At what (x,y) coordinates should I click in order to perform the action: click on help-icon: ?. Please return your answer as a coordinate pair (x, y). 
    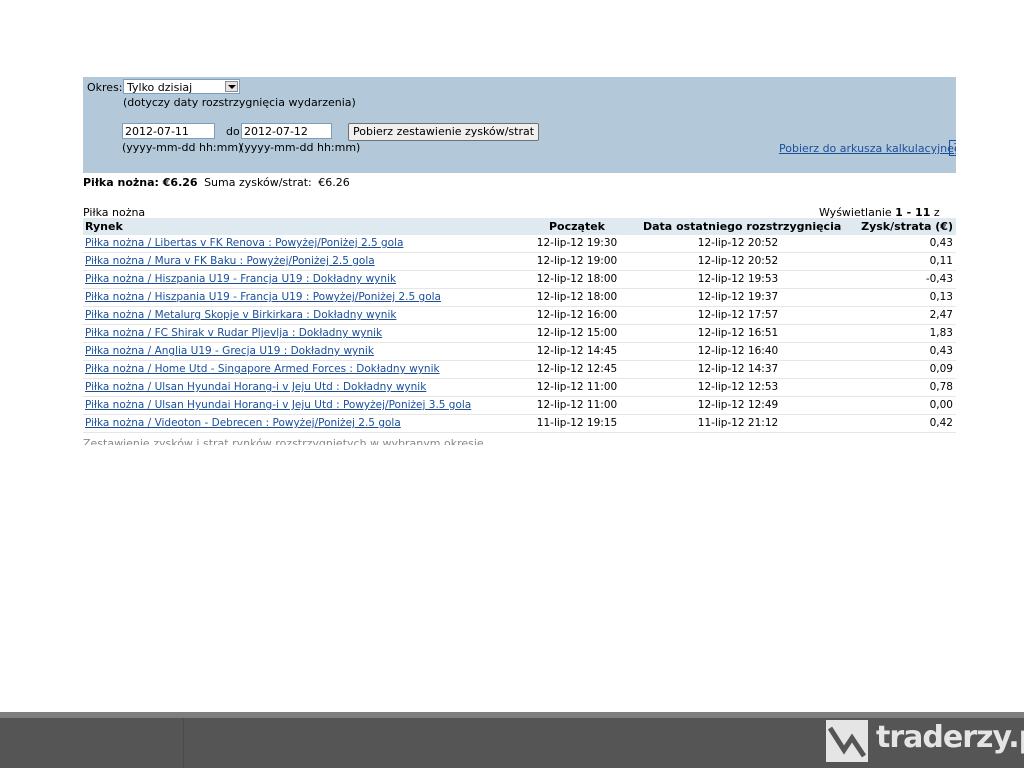
    Looking at the image, I should click on (952, 148).